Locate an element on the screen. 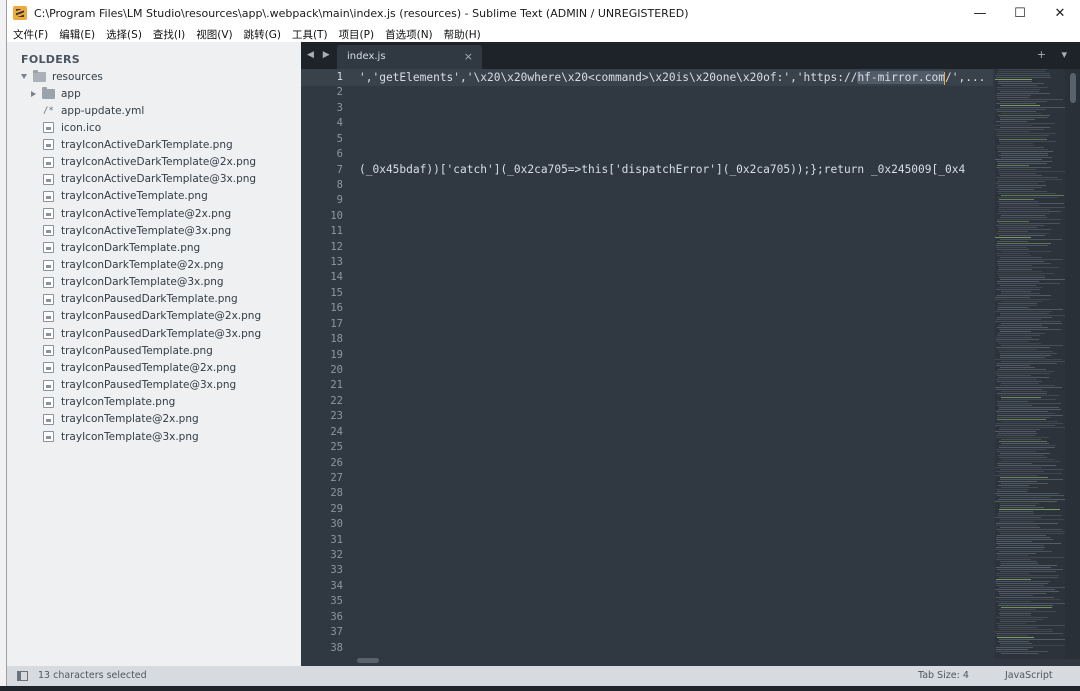  tree-item-label: app is located at coordinates (71, 93).